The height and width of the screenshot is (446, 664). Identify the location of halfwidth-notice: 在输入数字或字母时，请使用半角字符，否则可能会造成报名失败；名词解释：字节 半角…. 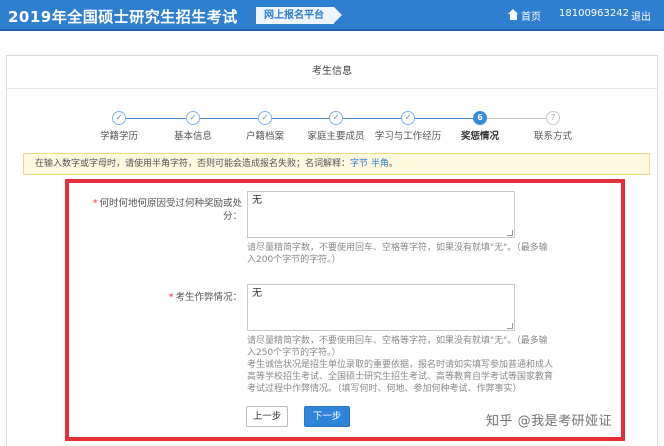
(336, 164).